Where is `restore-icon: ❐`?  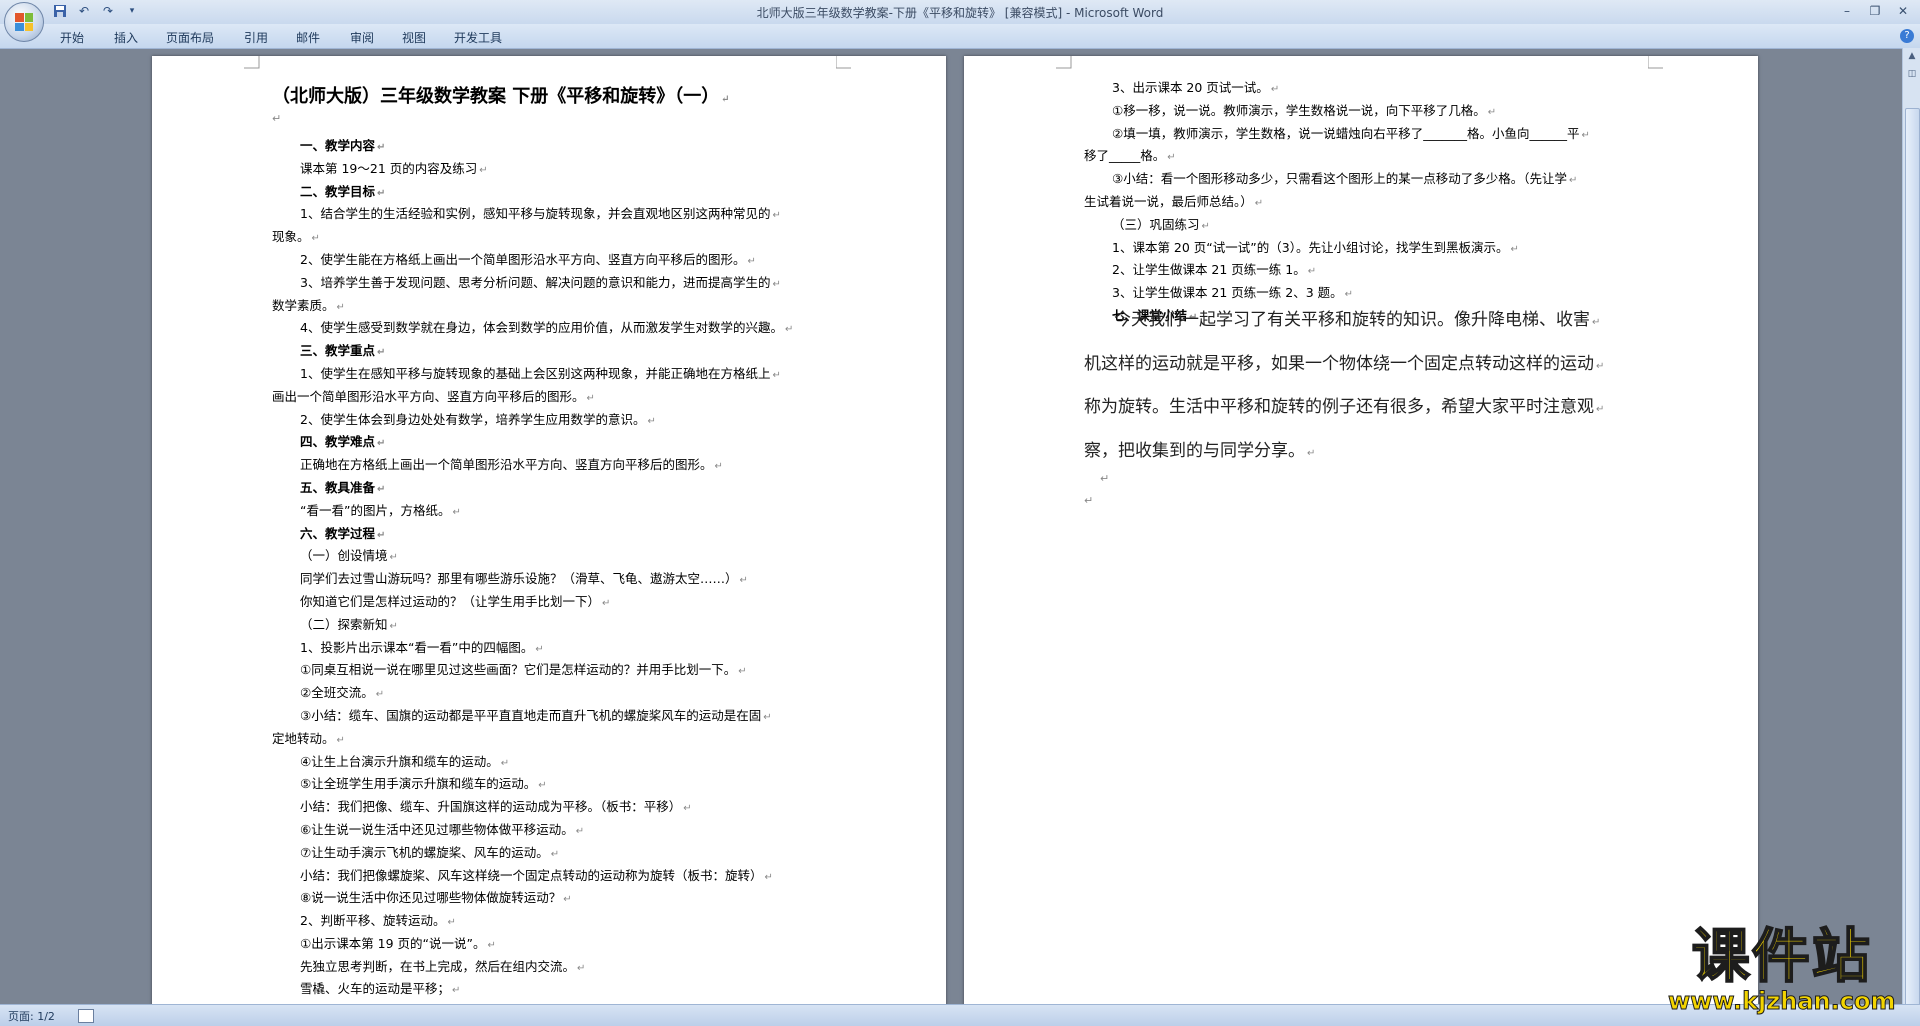 restore-icon: ❐ is located at coordinates (1875, 11).